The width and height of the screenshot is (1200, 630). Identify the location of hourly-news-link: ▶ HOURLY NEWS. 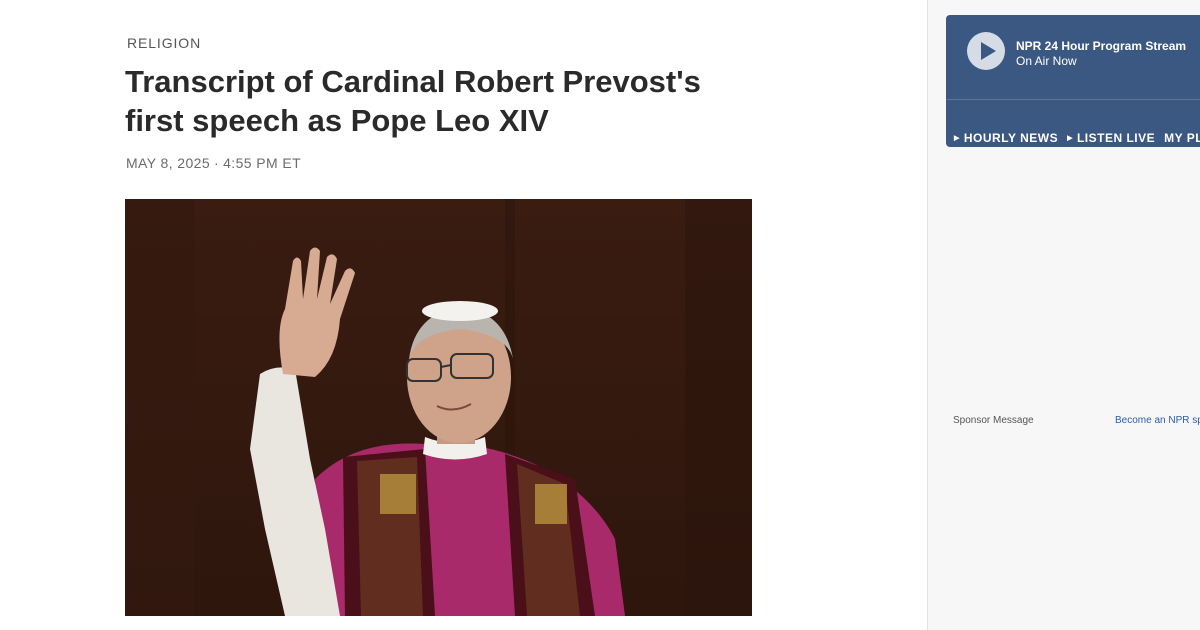
(1006, 138).